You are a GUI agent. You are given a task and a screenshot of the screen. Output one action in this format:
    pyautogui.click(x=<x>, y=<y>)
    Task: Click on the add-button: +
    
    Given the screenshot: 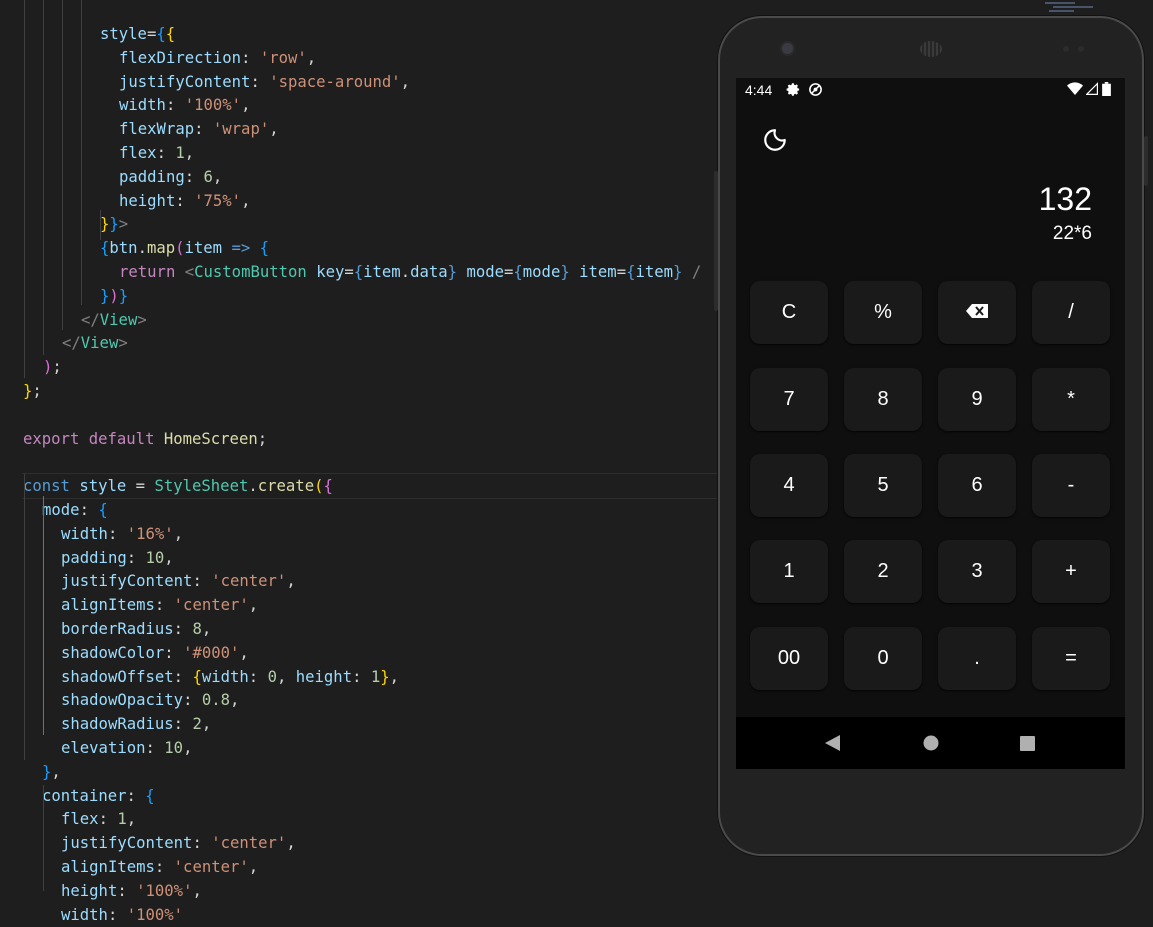 What is the action you would take?
    pyautogui.click(x=1071, y=571)
    